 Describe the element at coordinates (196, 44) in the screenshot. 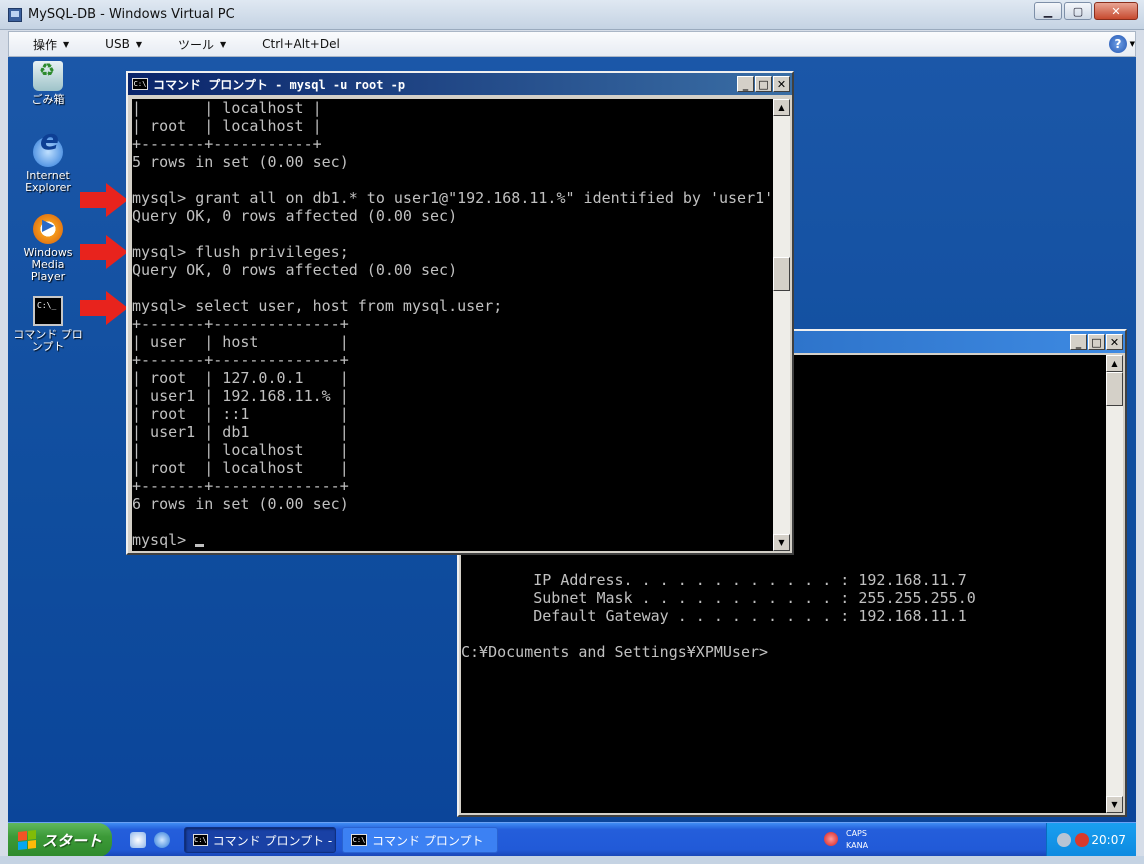

I see `menu-tools: ツール ▼` at that location.